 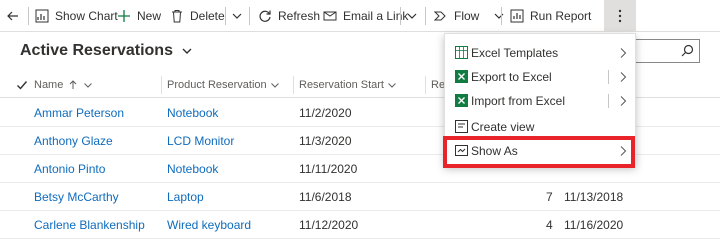 What do you see at coordinates (341, 85) in the screenshot?
I see `column-header-label: Reservation Start` at bounding box center [341, 85].